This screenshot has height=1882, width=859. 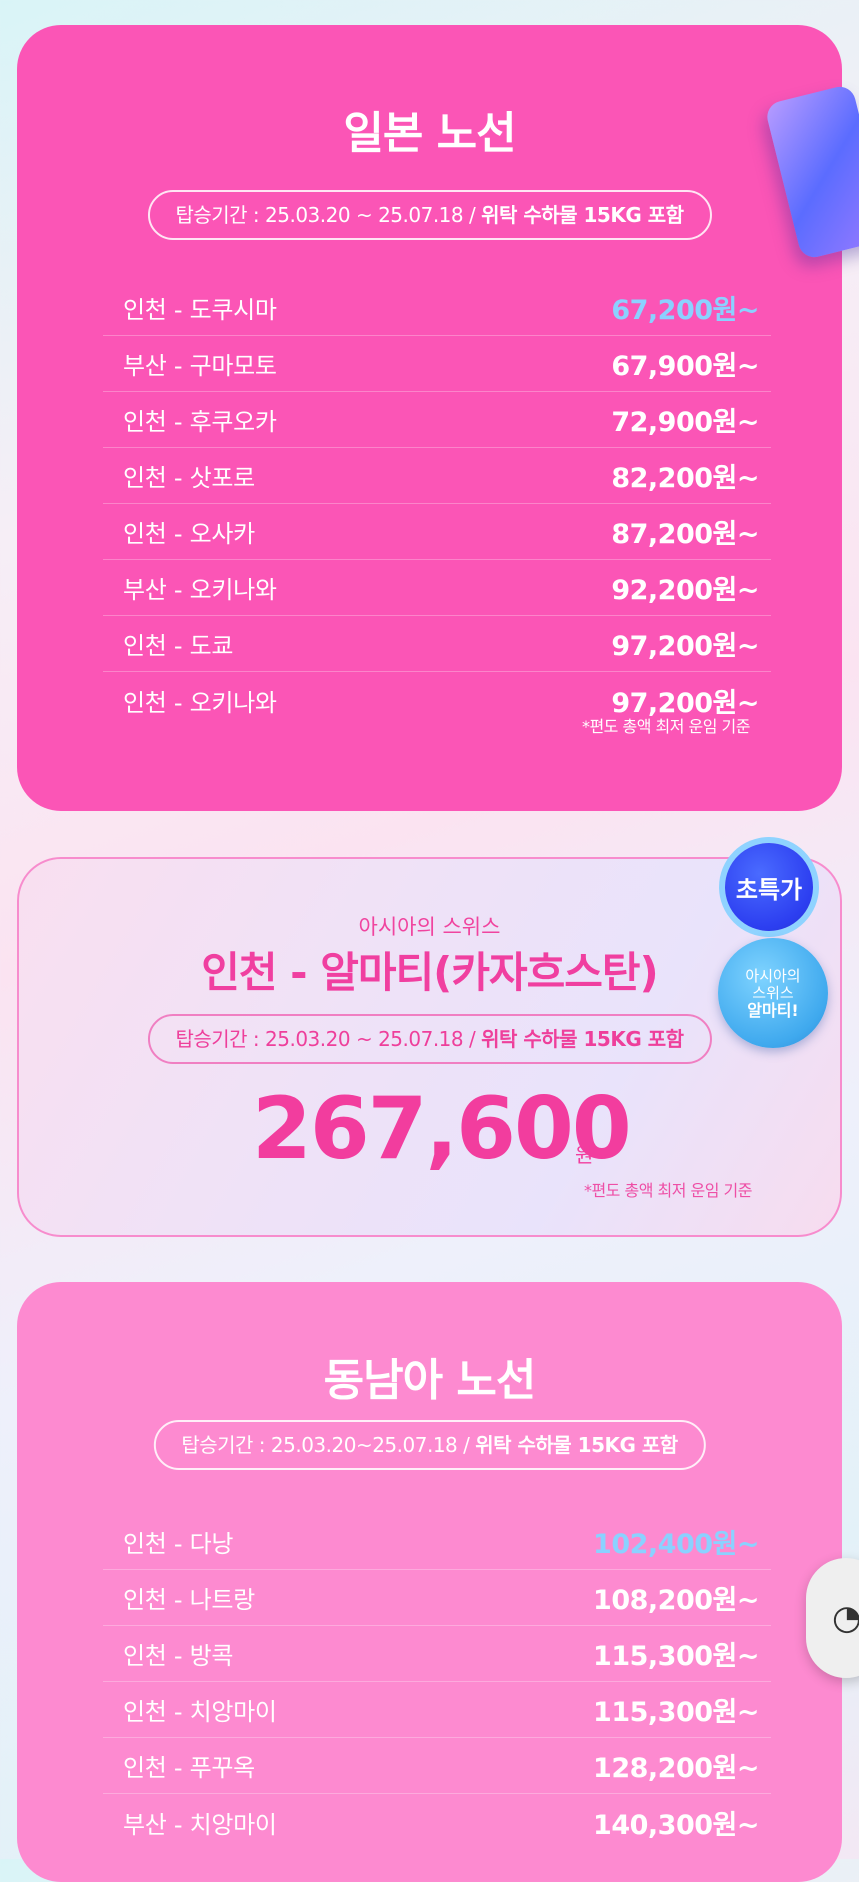 I want to click on route-row: 인천 - 치앙마이 115,300원~, so click(x=437, y=1710).